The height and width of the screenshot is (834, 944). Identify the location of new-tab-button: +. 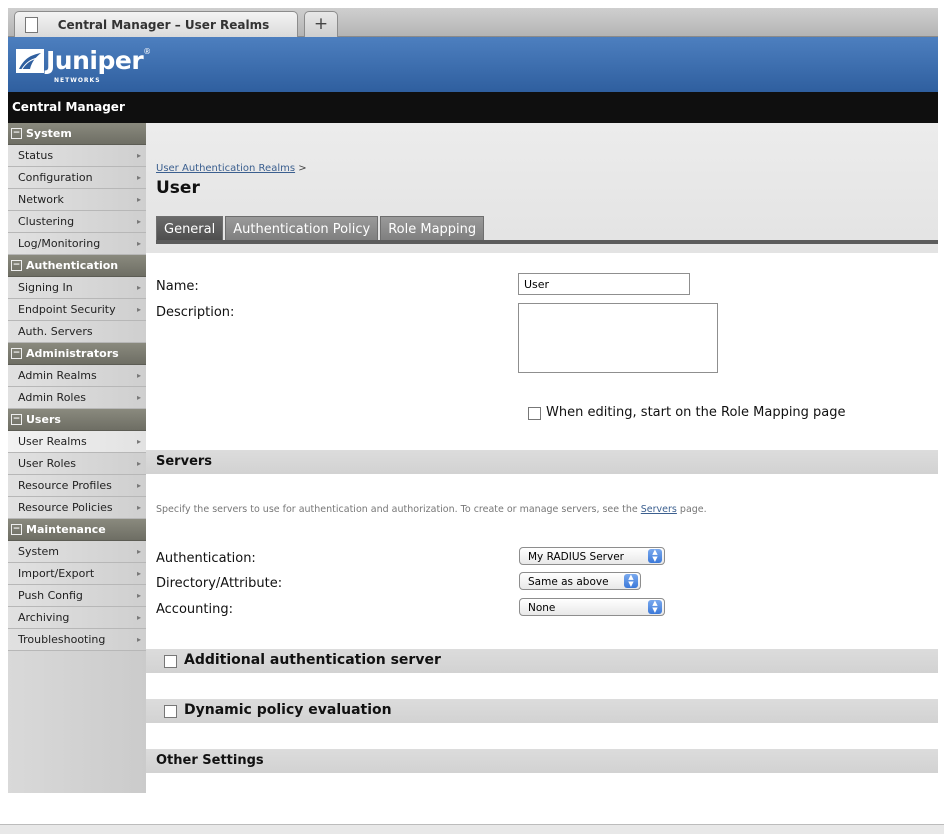
(321, 24).